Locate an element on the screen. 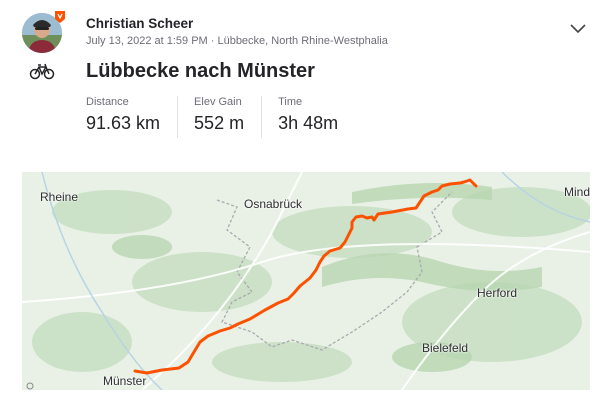 The height and width of the screenshot is (405, 607). city-label-herford: Herford is located at coordinates (497, 293).